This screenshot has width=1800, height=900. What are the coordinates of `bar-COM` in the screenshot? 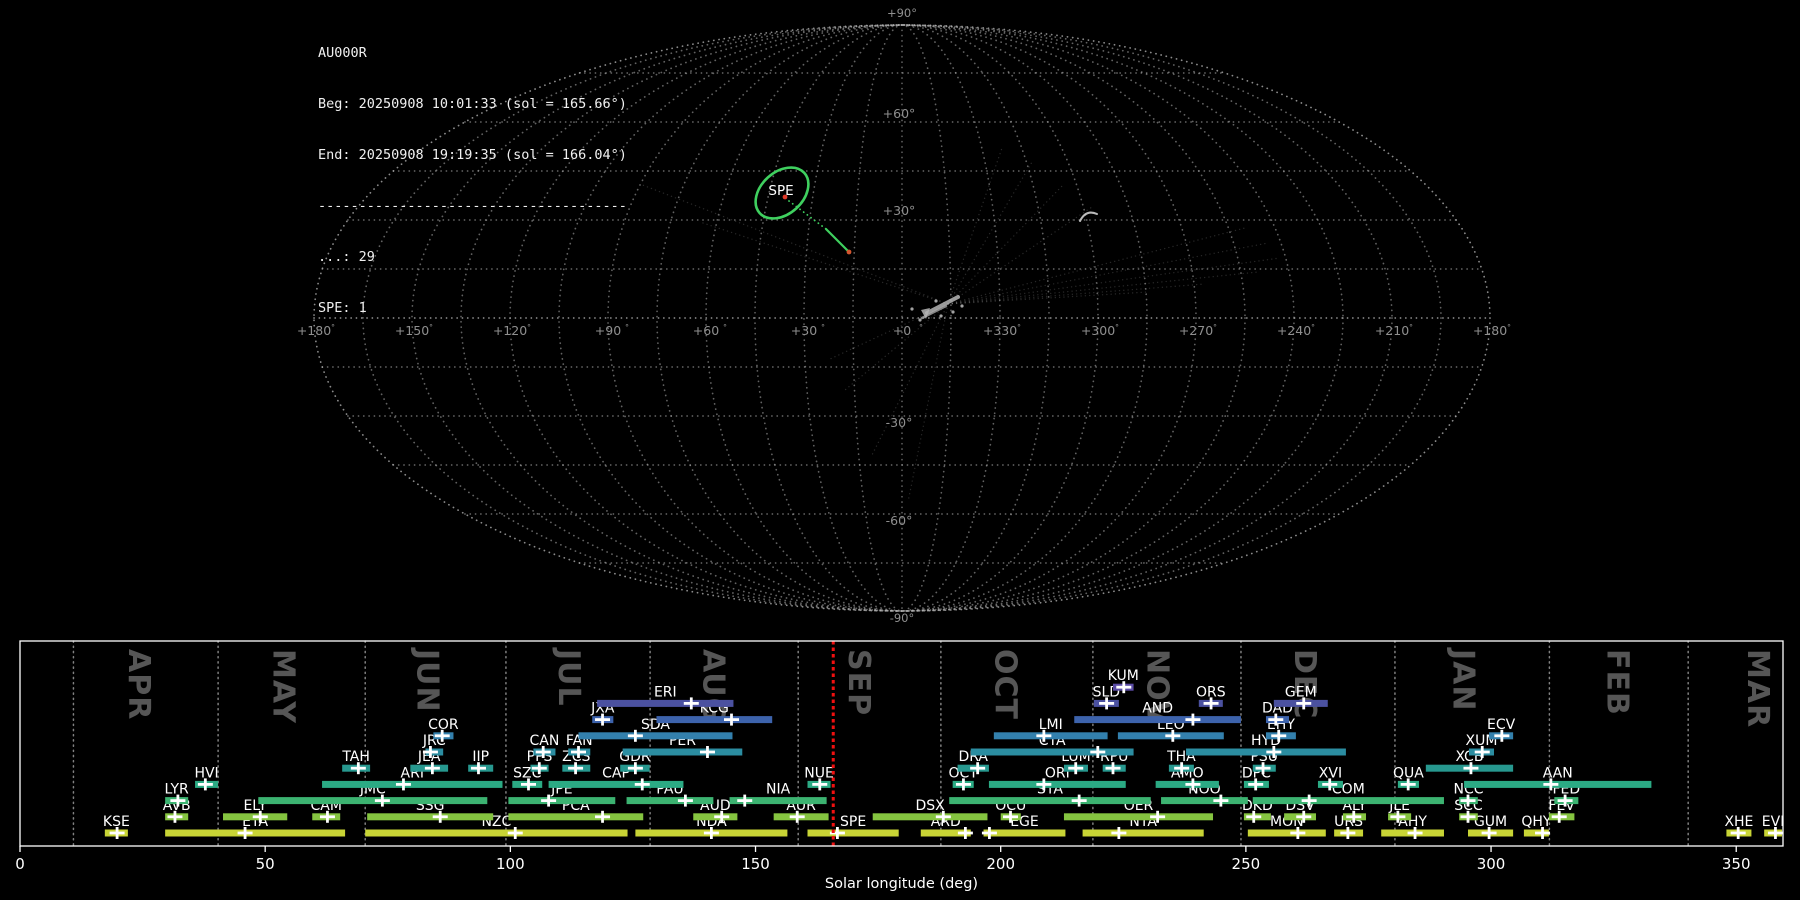 It's located at (1348, 801).